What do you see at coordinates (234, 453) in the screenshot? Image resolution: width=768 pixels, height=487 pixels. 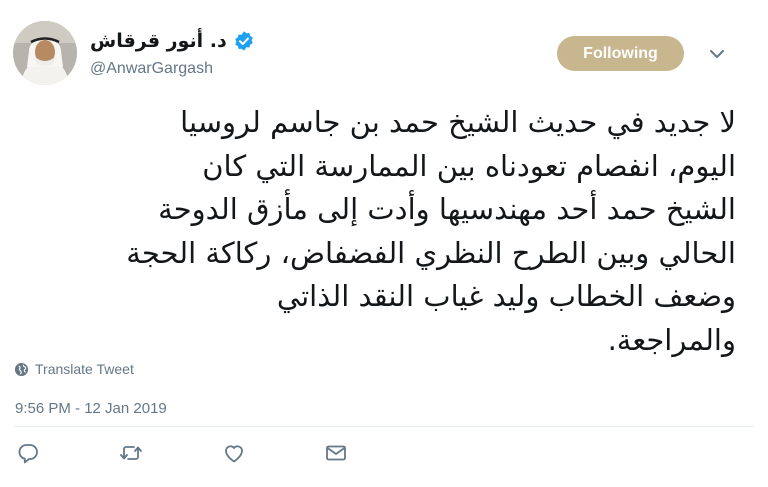 I see `heart-icon` at bounding box center [234, 453].